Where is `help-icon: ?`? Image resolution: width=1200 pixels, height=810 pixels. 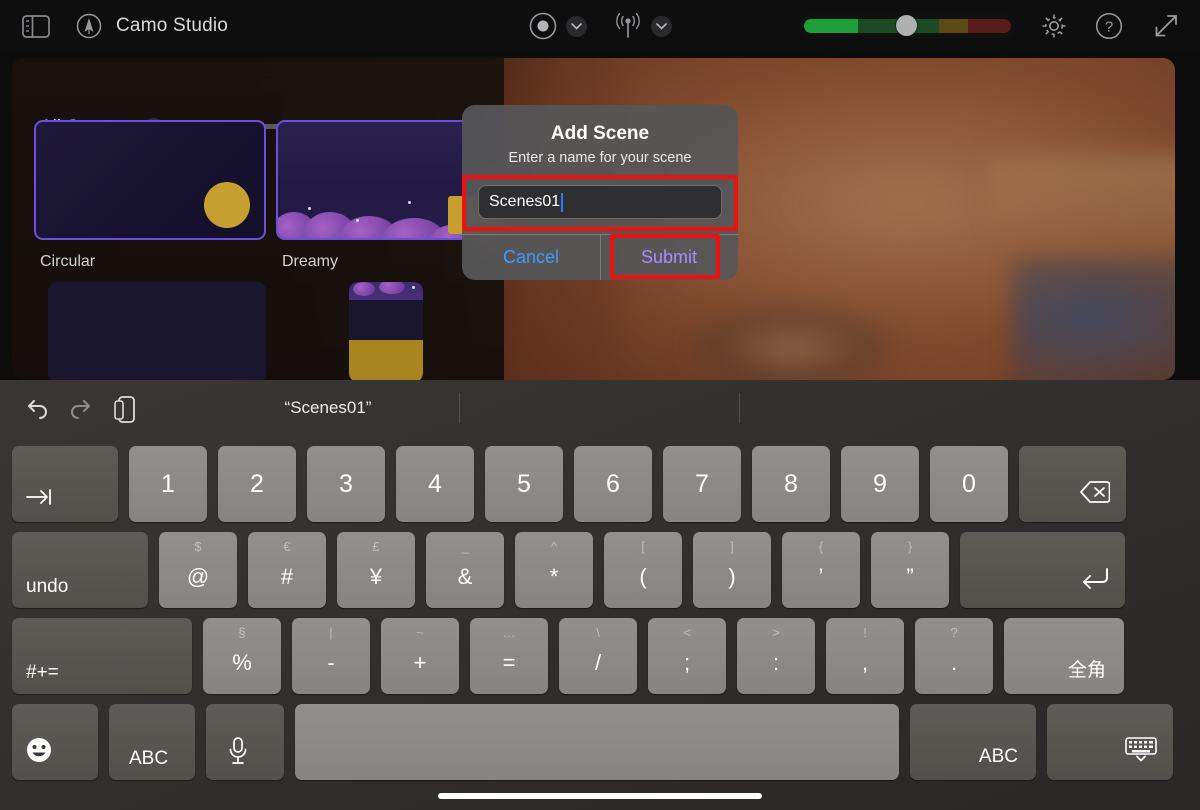 help-icon: ? is located at coordinates (1109, 26).